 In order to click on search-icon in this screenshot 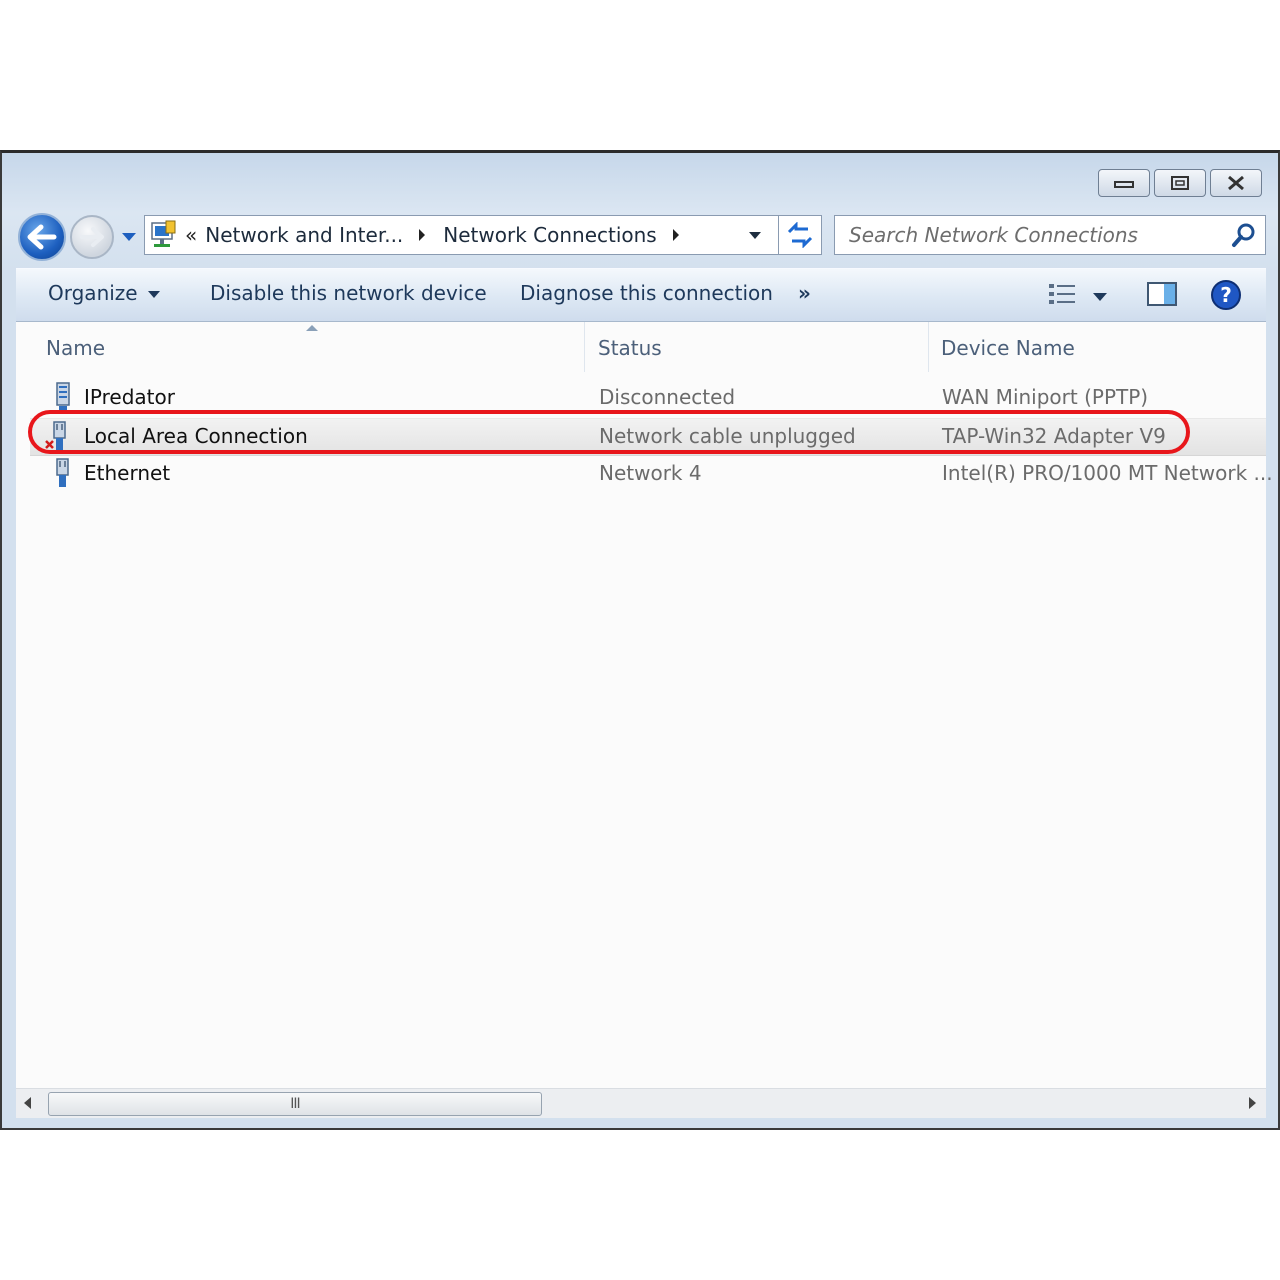, I will do `click(1244, 235)`.